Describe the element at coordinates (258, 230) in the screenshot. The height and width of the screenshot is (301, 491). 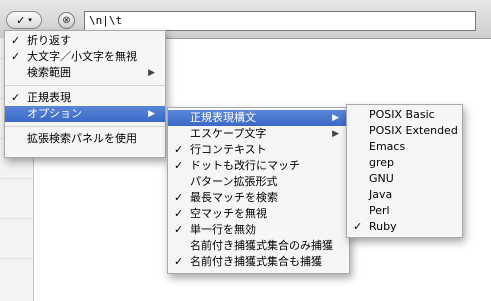
I see `menu-item-disable-single-line: ✓ 単一行を無効` at that location.